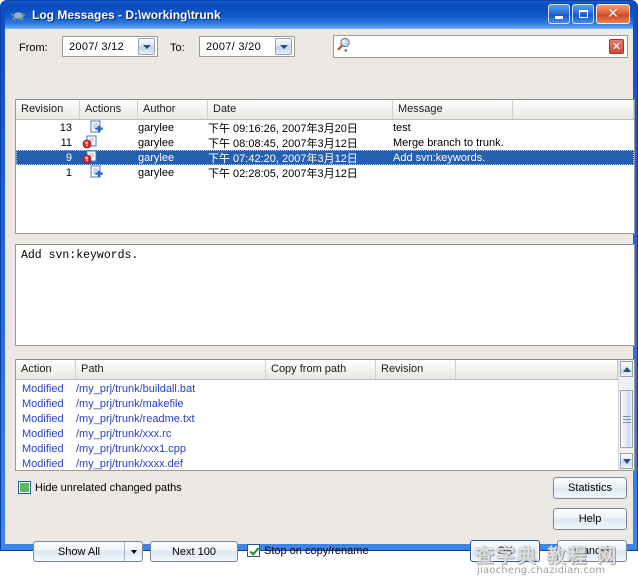 The image size is (638, 580). What do you see at coordinates (66, 142) in the screenshot?
I see `log-row-revision: 11` at bounding box center [66, 142].